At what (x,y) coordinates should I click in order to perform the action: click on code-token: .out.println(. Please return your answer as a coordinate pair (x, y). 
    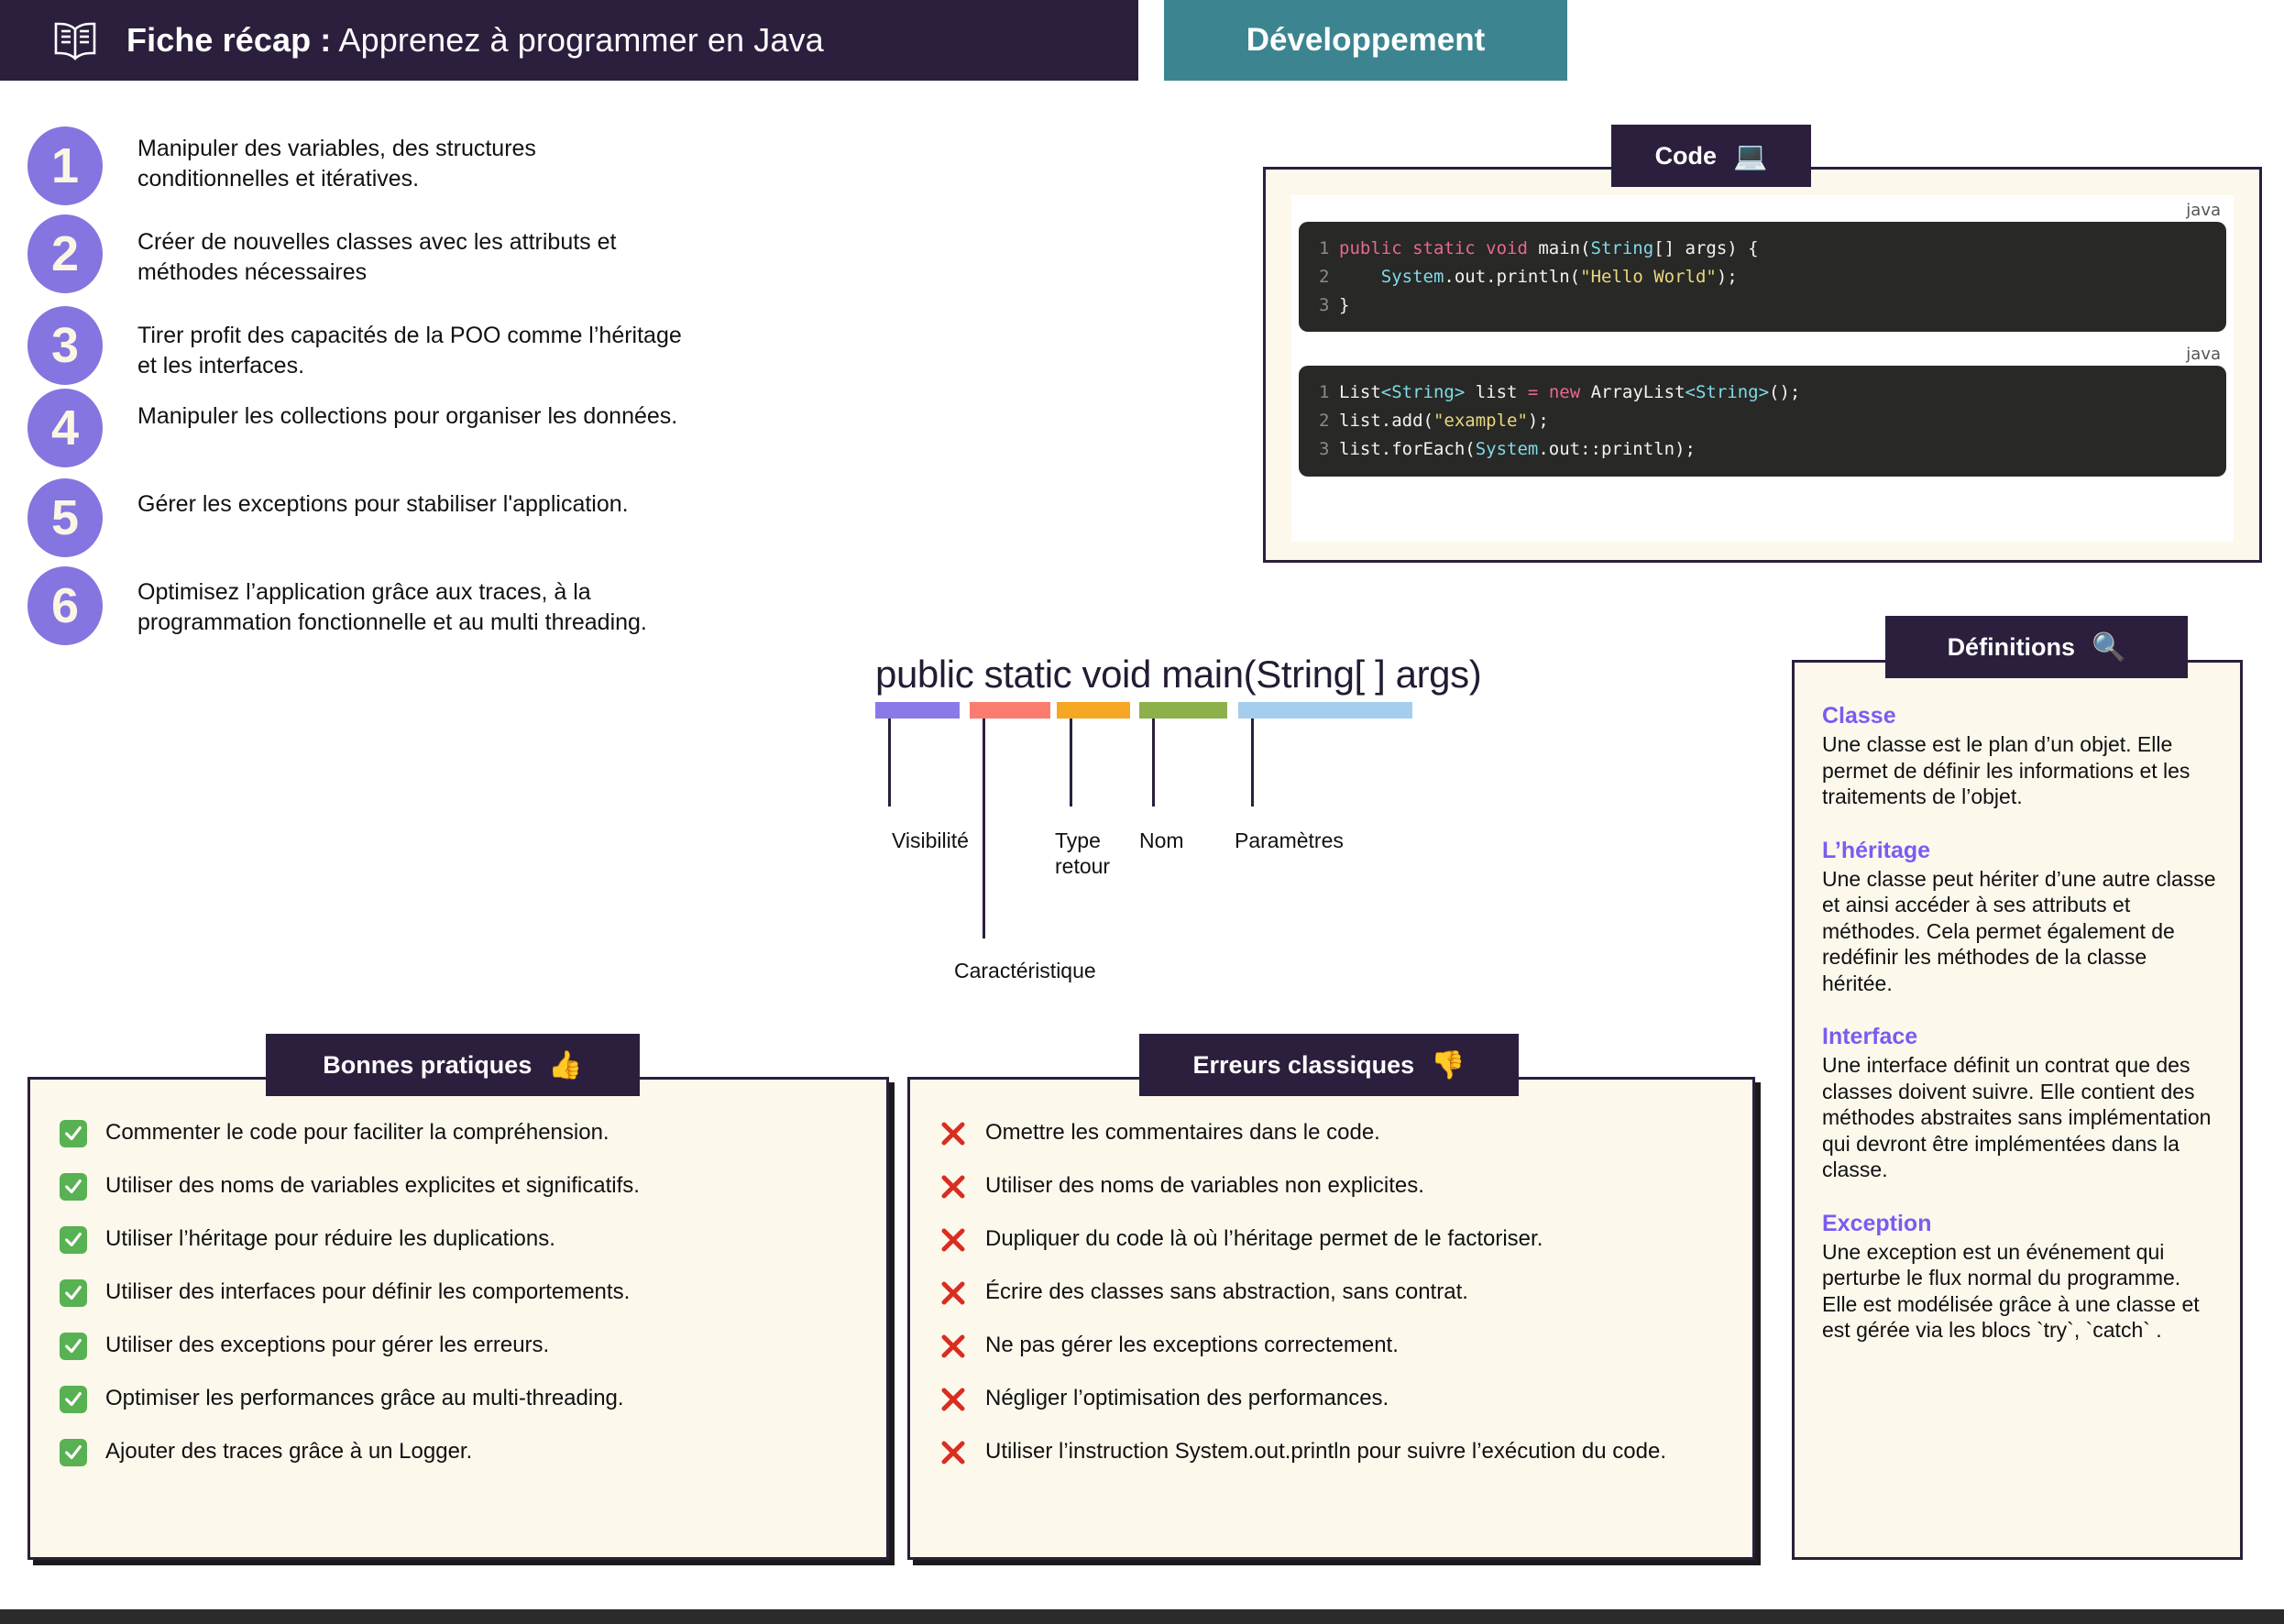
    Looking at the image, I should click on (1512, 276).